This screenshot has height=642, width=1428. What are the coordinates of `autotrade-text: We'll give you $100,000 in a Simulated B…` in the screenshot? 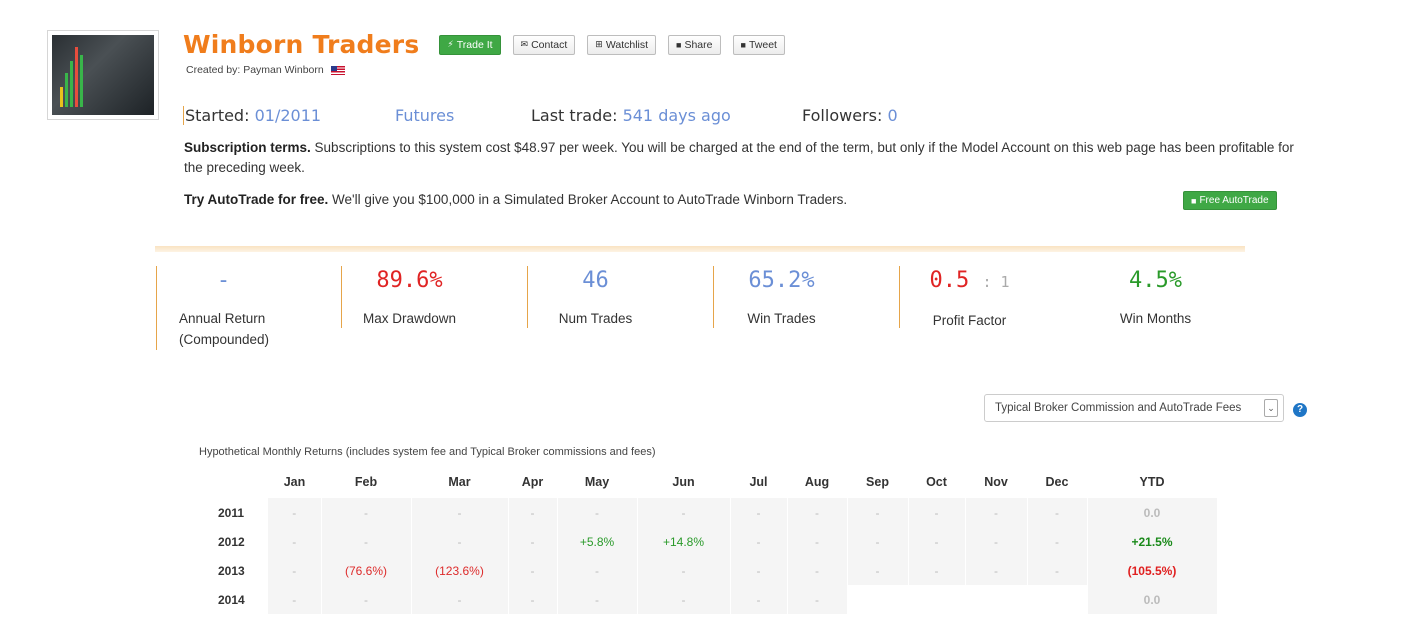 It's located at (590, 199).